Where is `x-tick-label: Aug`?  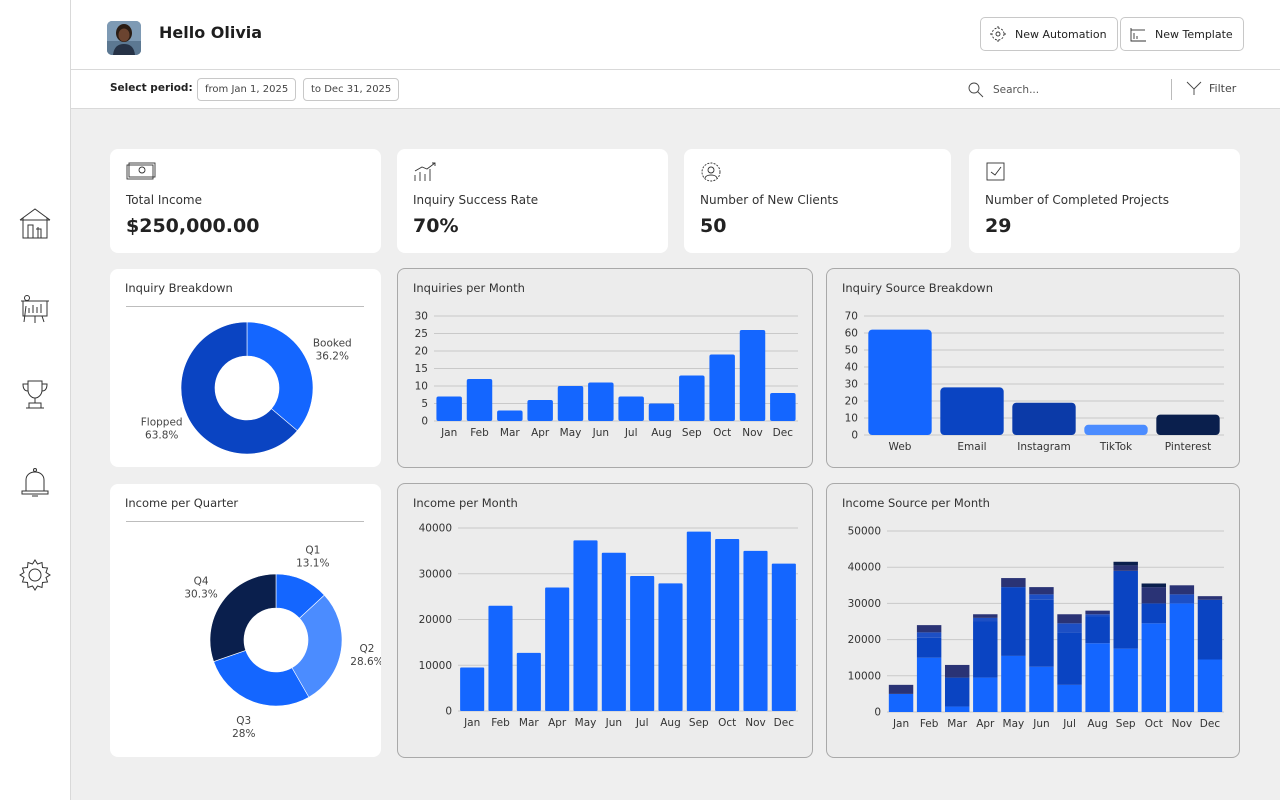
x-tick-label: Aug is located at coordinates (670, 723).